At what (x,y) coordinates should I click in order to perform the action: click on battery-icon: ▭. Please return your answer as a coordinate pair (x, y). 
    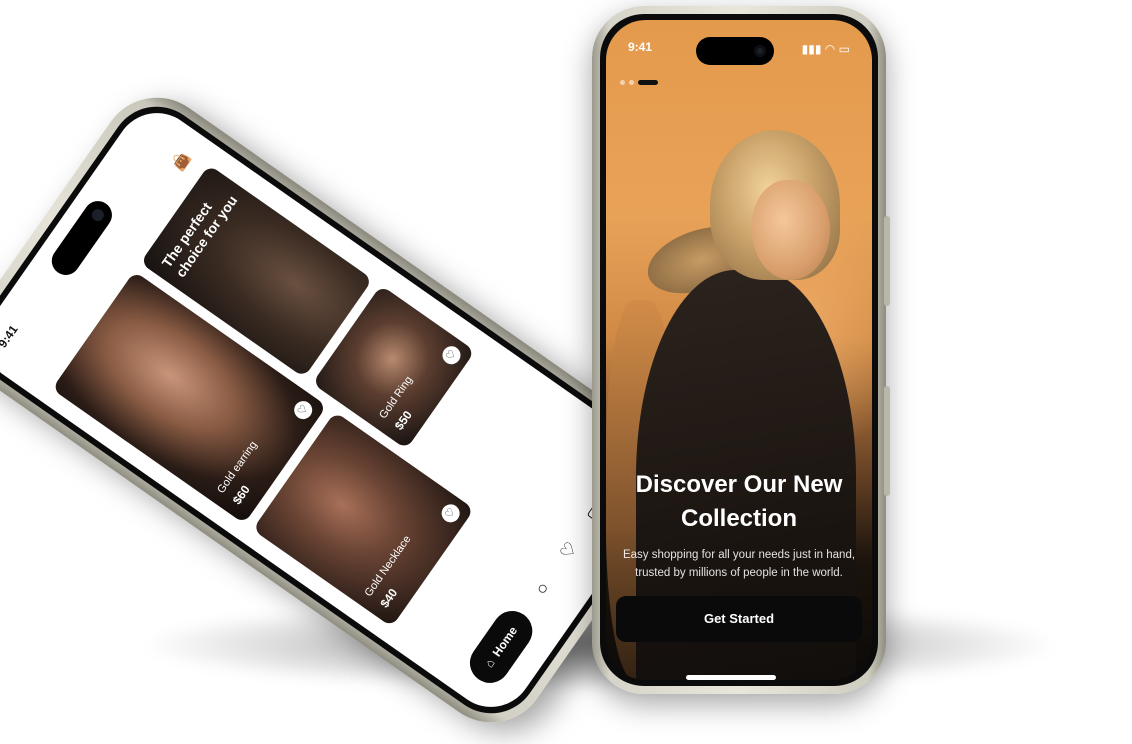
    Looking at the image, I should click on (844, 49).